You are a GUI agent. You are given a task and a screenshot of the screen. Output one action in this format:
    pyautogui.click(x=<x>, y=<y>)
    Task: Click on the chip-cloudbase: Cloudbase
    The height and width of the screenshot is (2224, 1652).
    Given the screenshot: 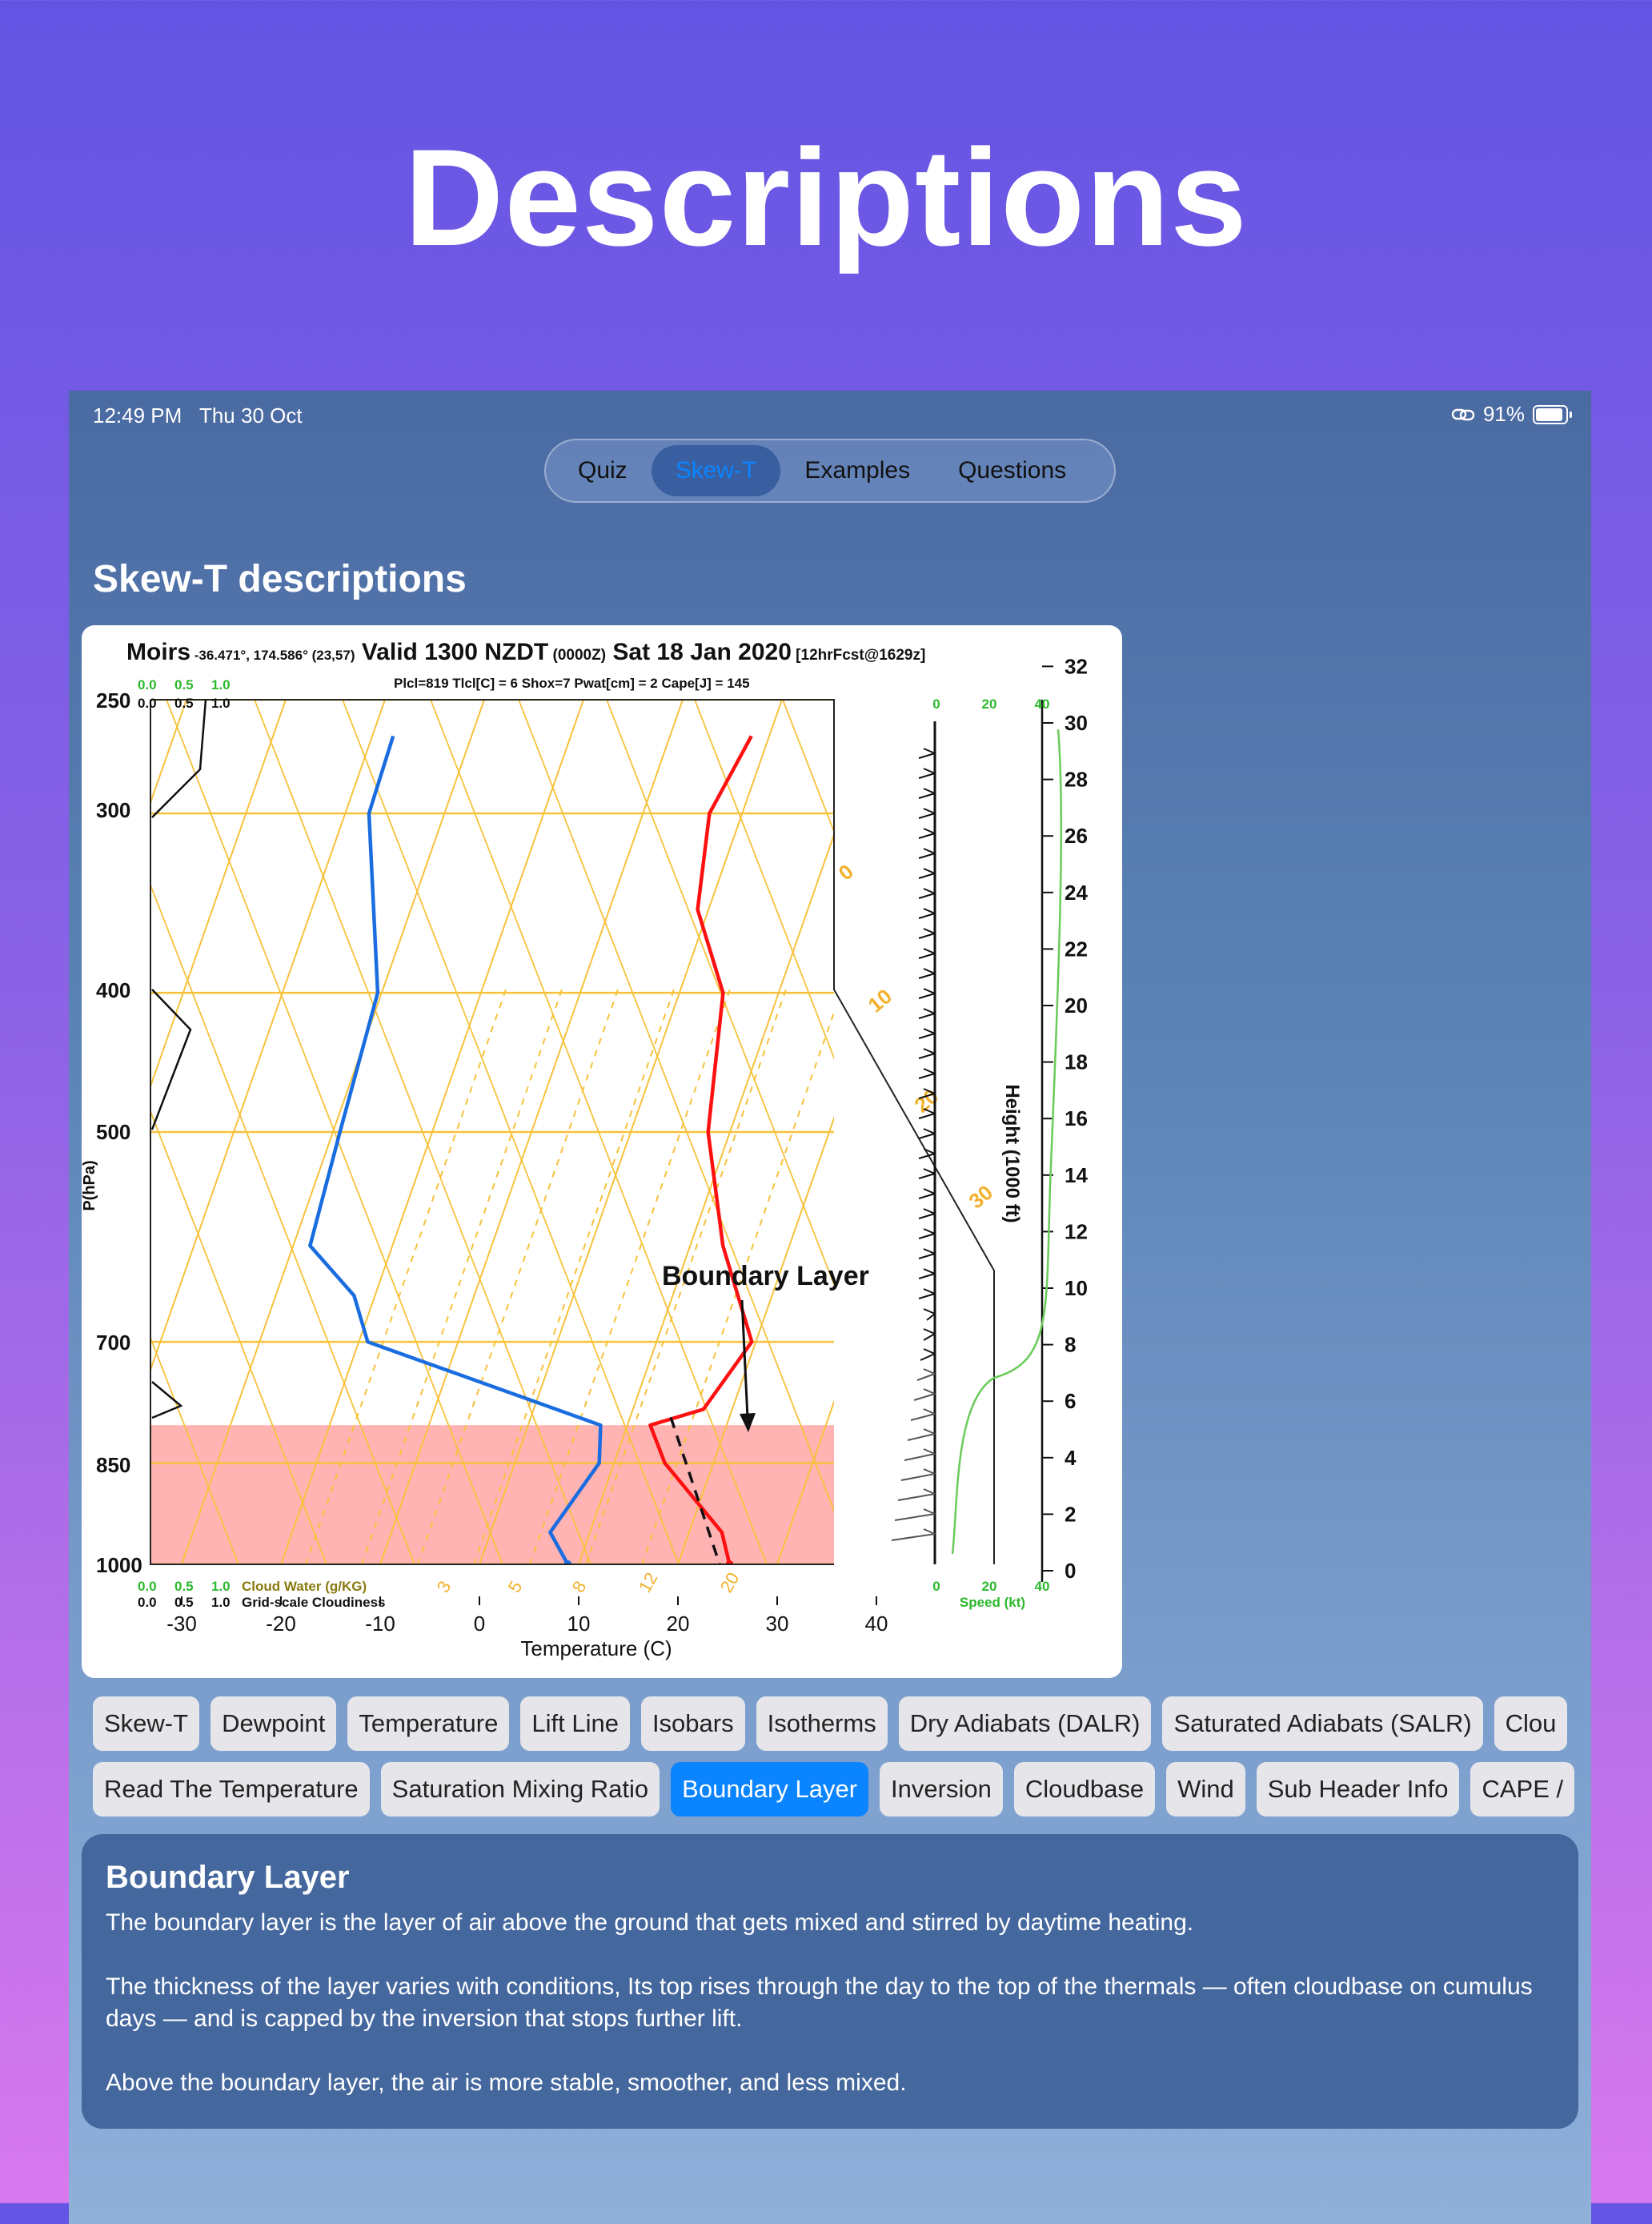 What is the action you would take?
    pyautogui.click(x=1084, y=1789)
    